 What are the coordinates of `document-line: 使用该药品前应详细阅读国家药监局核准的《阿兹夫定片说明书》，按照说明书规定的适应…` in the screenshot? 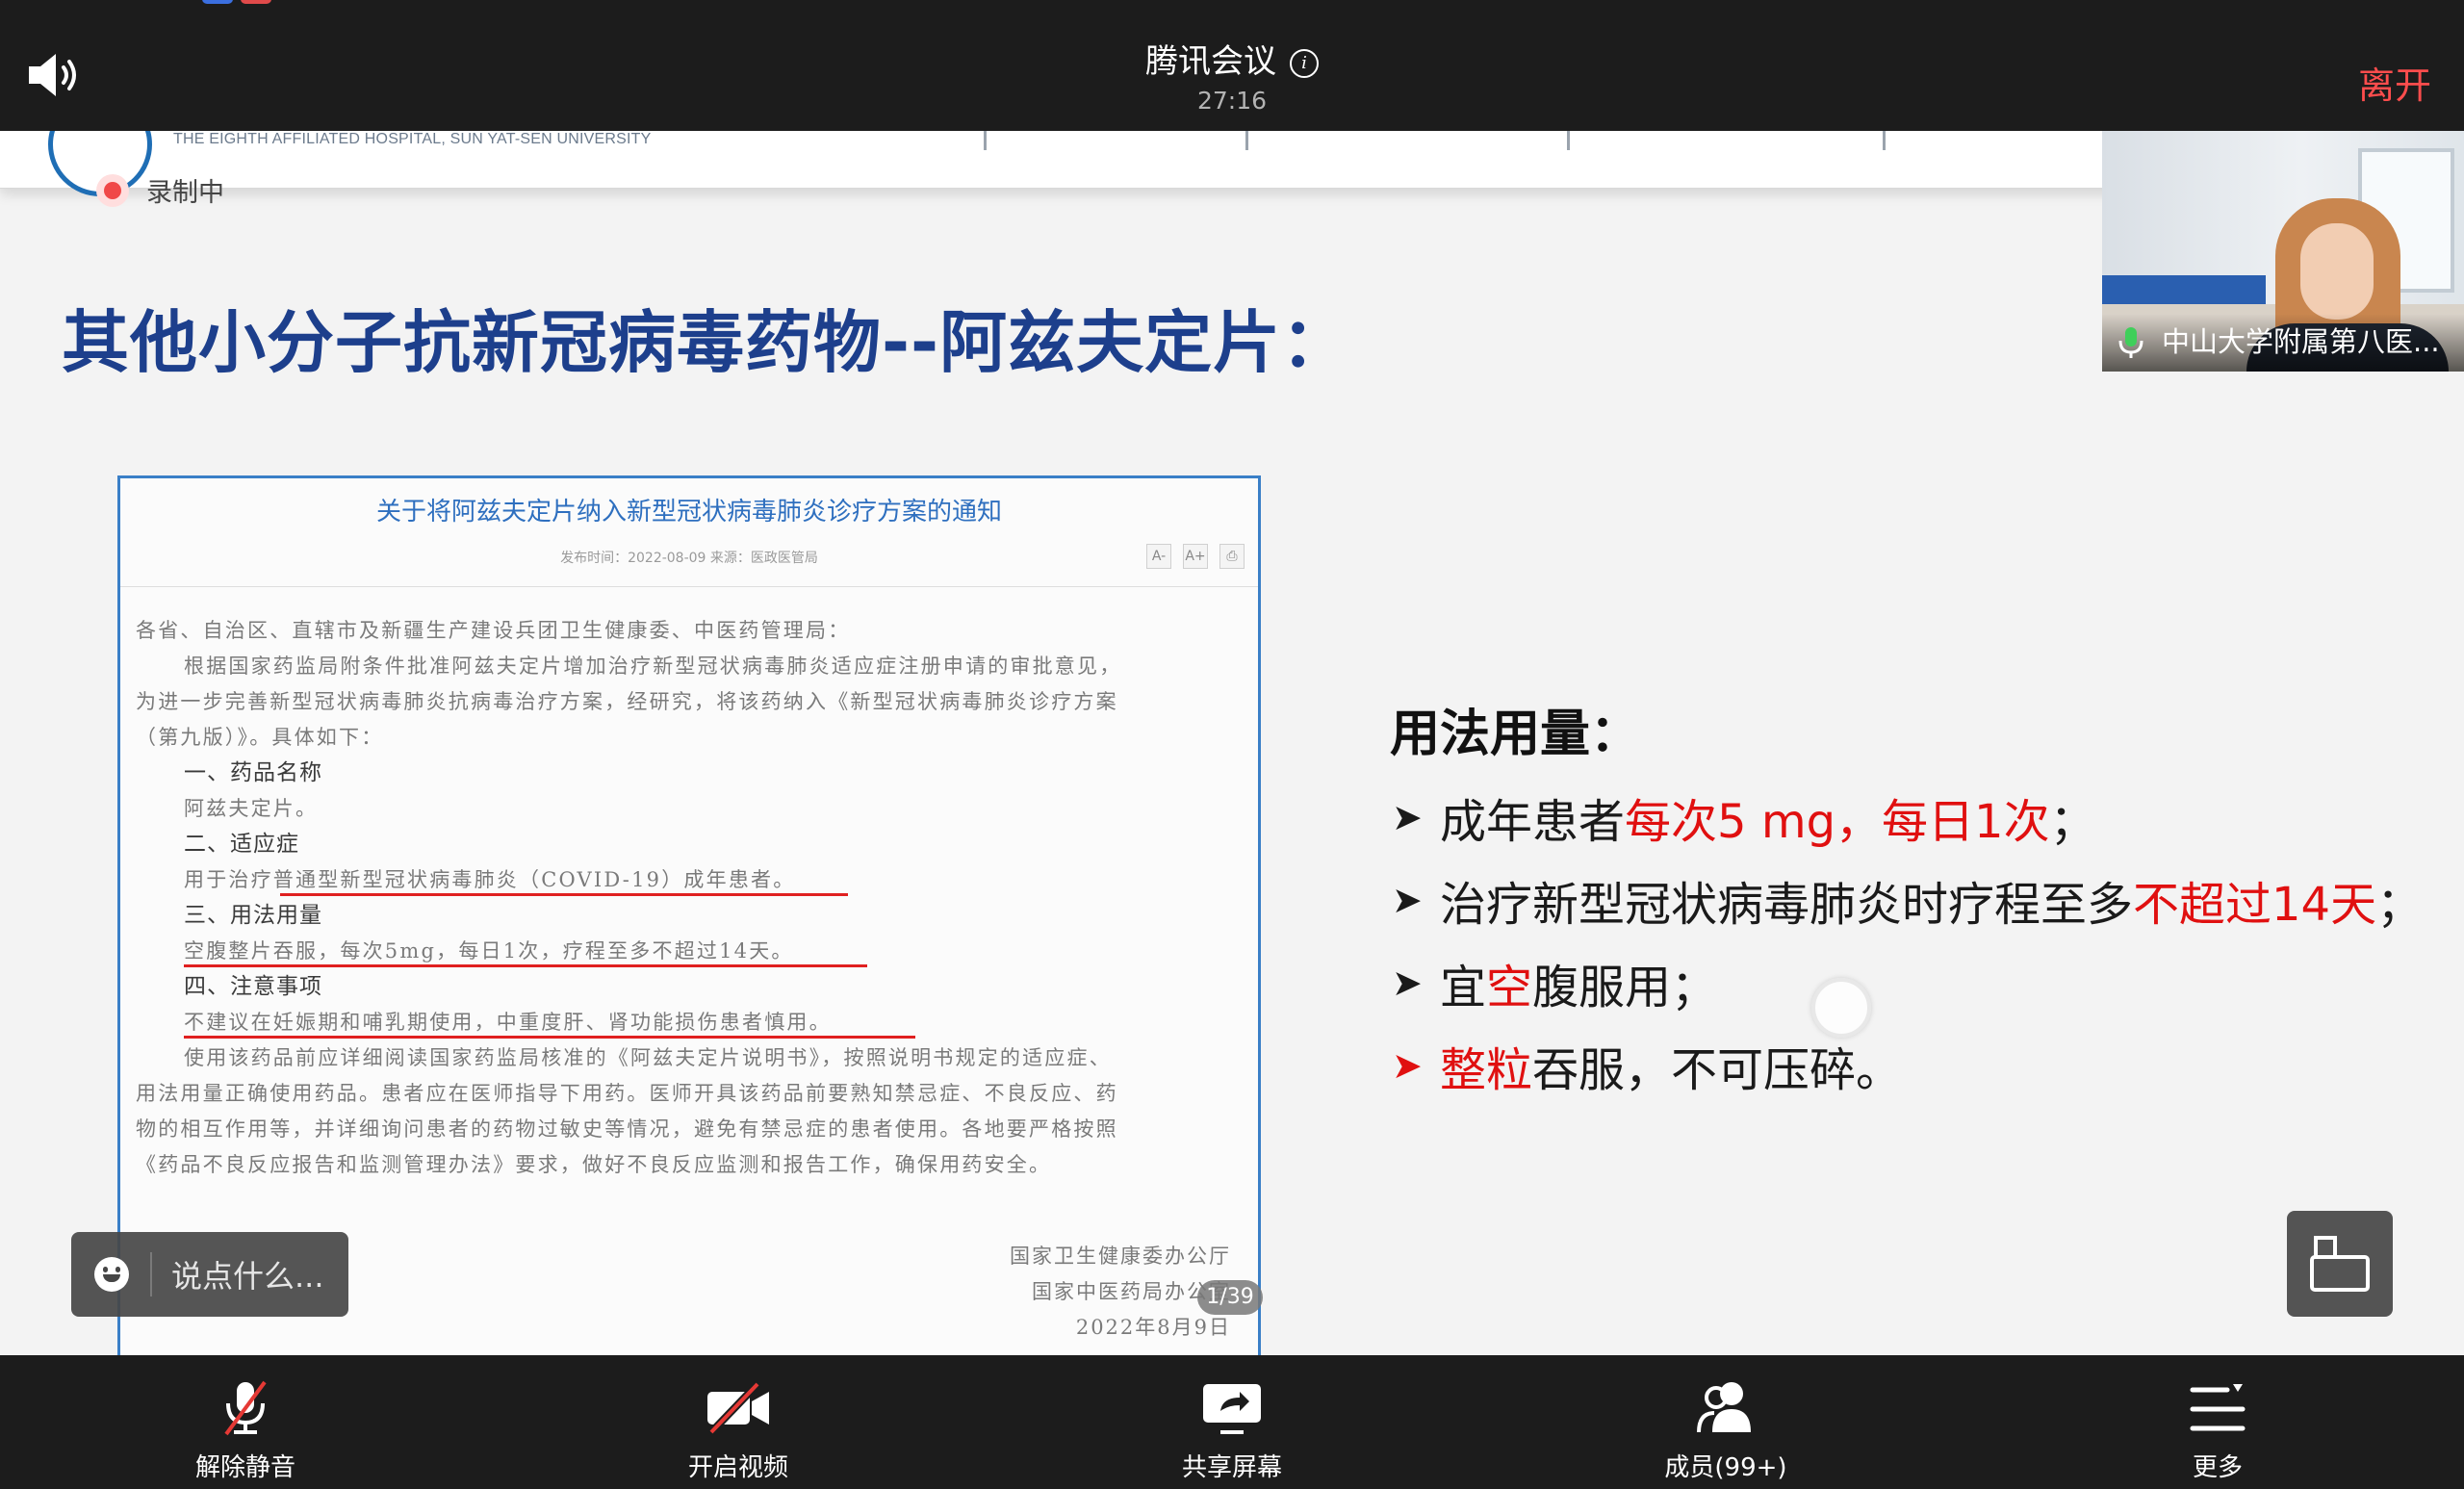 It's located at (648, 1057).